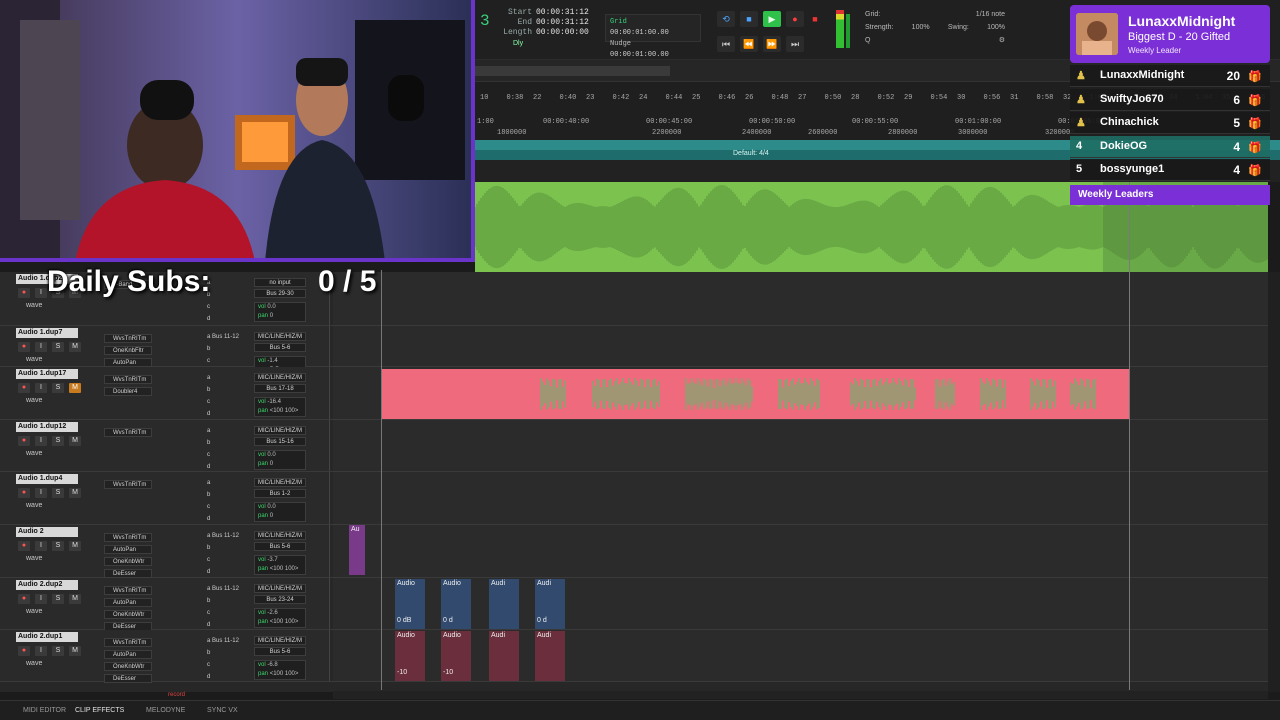  Describe the element at coordinates (1129, 436) in the screenshot. I see `playhead-cursor` at that location.